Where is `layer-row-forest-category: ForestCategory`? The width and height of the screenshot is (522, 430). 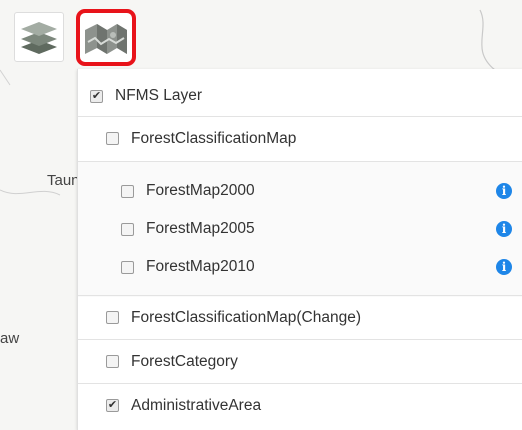 layer-row-forest-category: ForestCategory is located at coordinates (300, 361).